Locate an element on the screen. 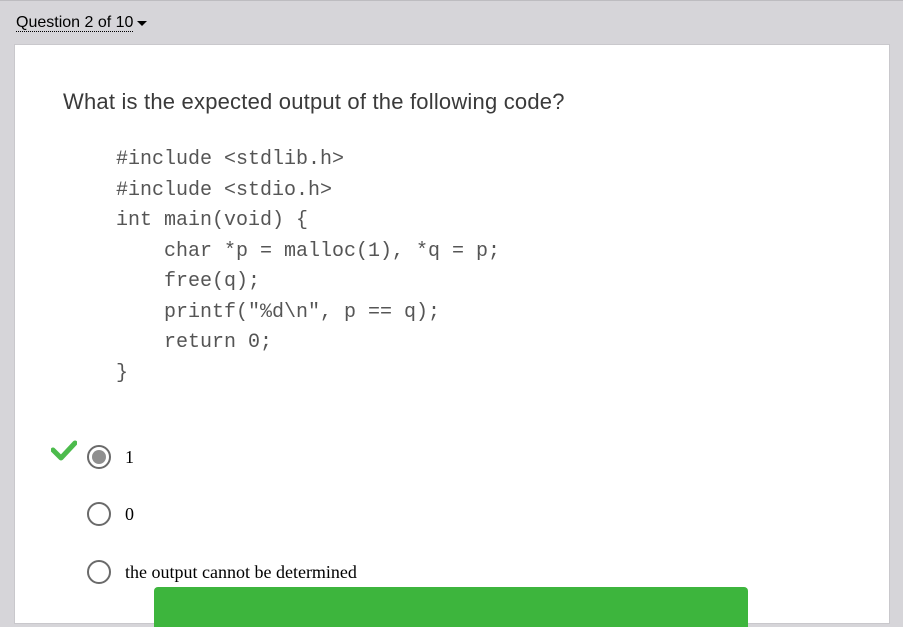 The height and width of the screenshot is (627, 903). code-line: printf("%d\n", p == q); is located at coordinates (278, 312).